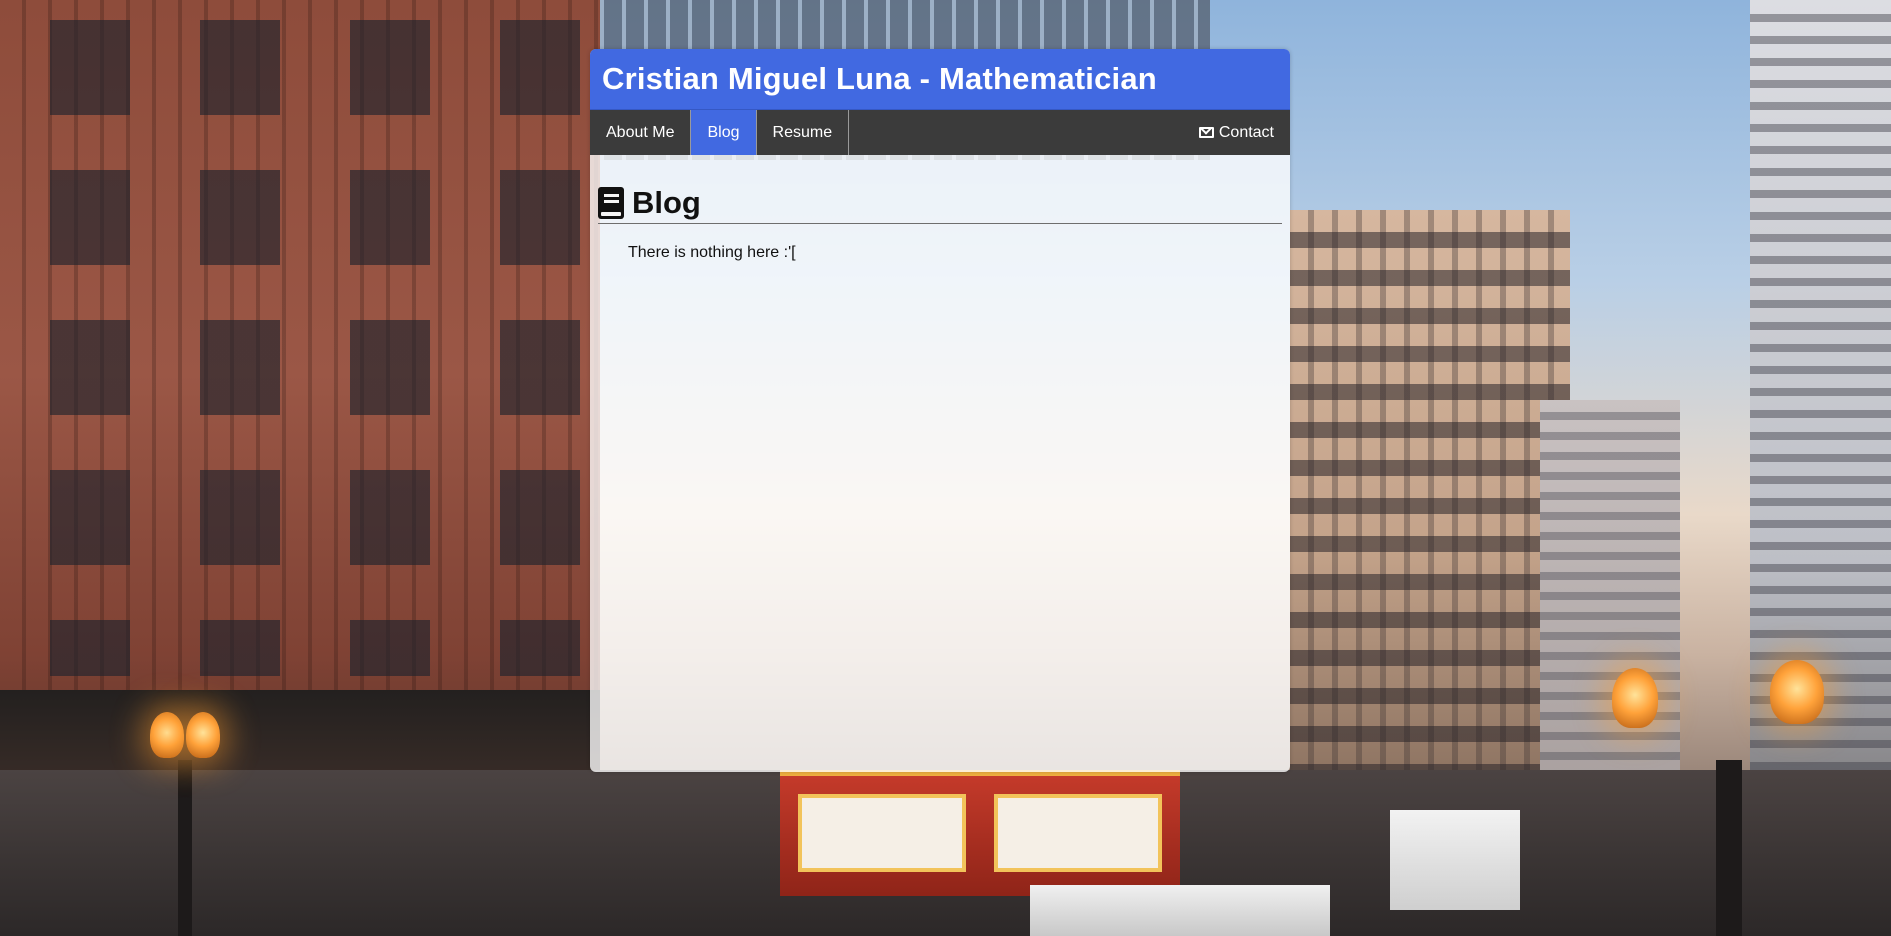 The image size is (1891, 936). Describe the element at coordinates (641, 132) in the screenshot. I see `nav-item-about-me: About Me` at that location.